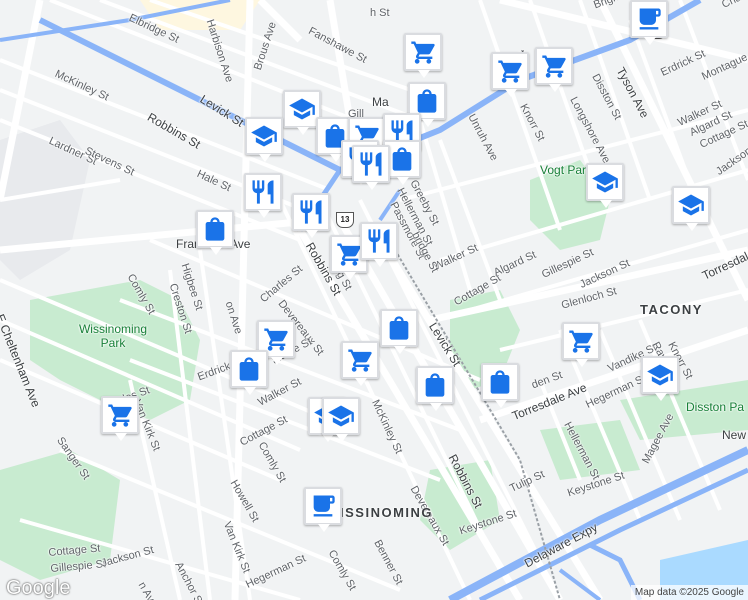 Image resolution: width=748 pixels, height=600 pixels. I want to click on street-label: h St, so click(380, 13).